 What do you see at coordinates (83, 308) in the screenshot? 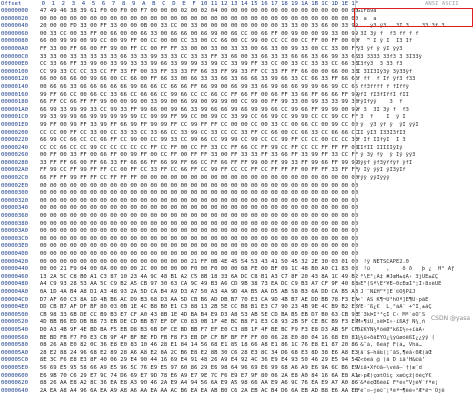
I see `hex-byte: DF` at bounding box center [83, 308].